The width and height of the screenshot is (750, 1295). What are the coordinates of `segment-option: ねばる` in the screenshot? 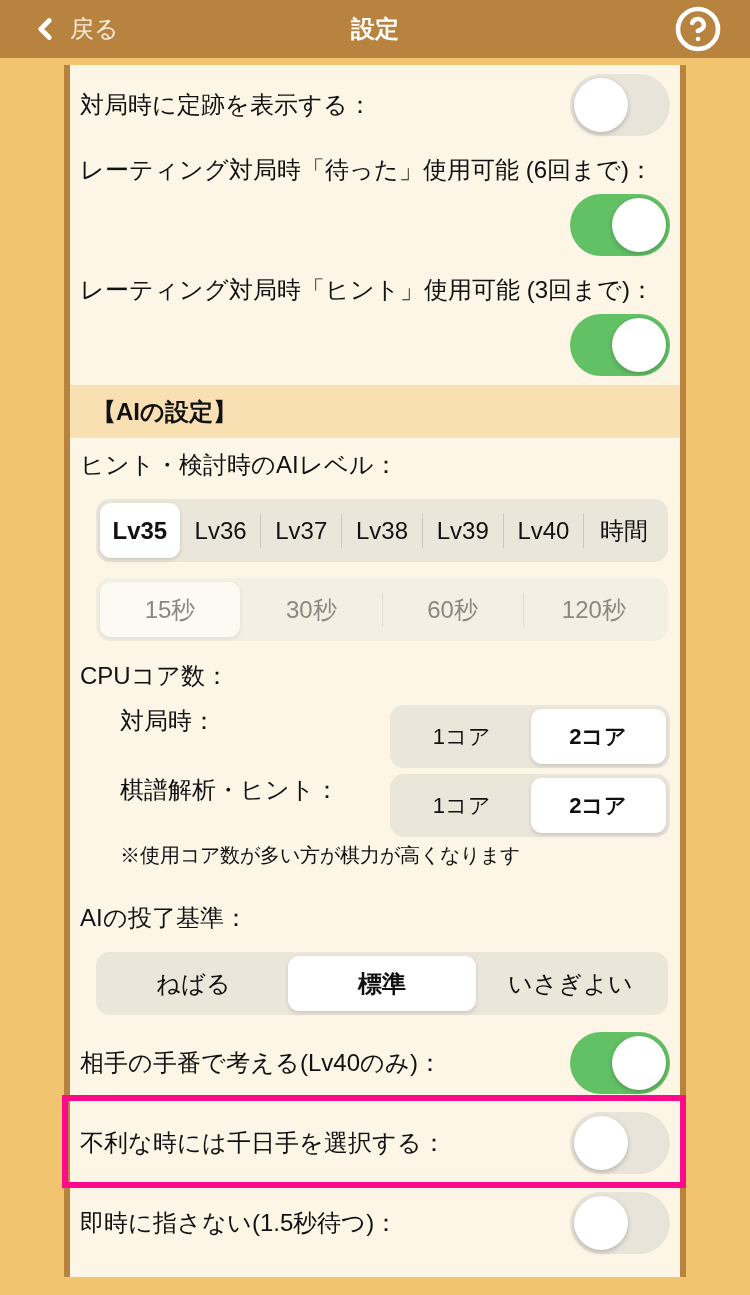 It's located at (194, 983).